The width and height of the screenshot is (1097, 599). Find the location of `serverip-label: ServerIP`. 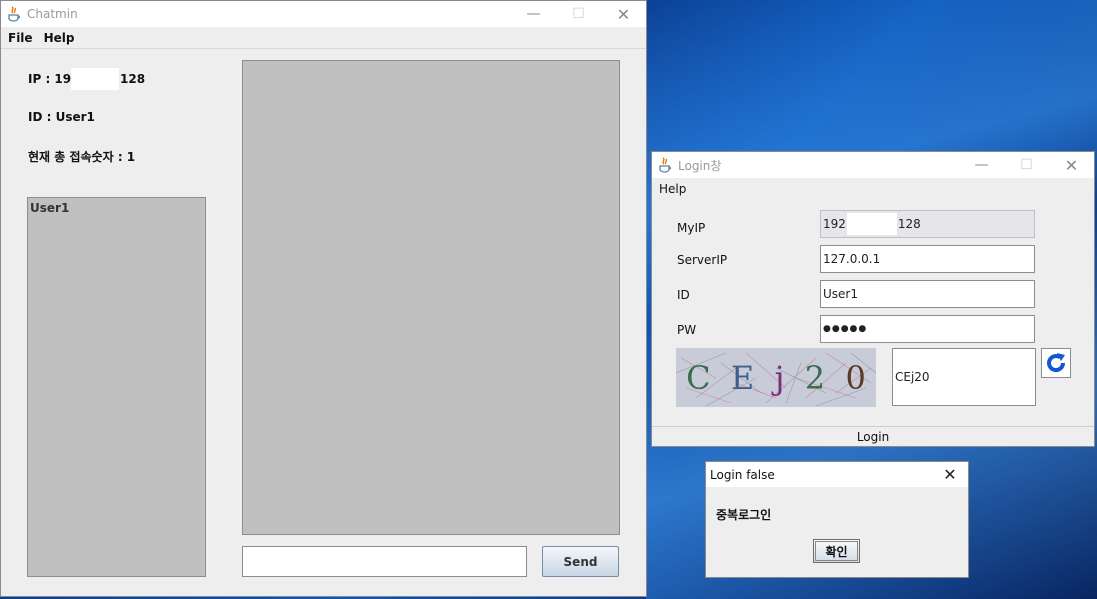

serverip-label: ServerIP is located at coordinates (702, 260).